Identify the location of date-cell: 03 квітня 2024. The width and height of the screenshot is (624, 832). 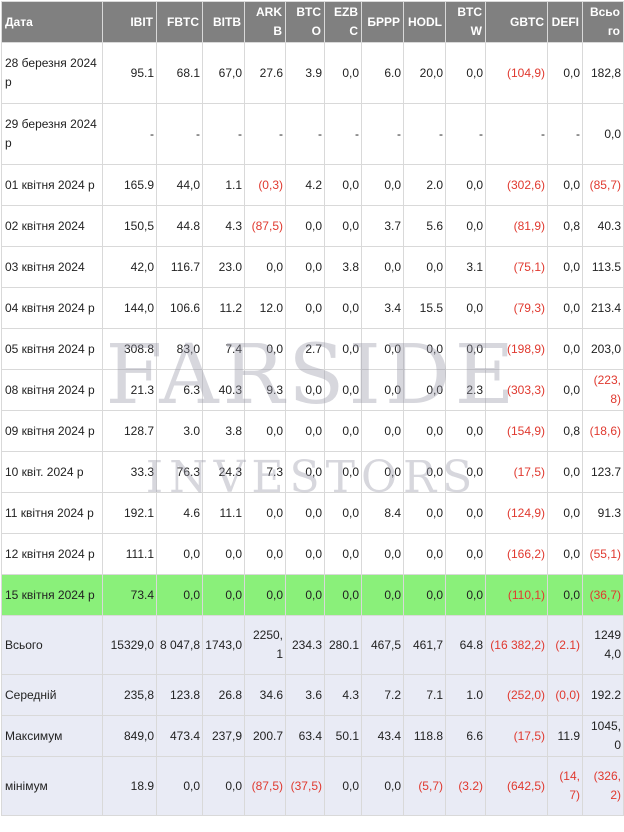
(52, 267).